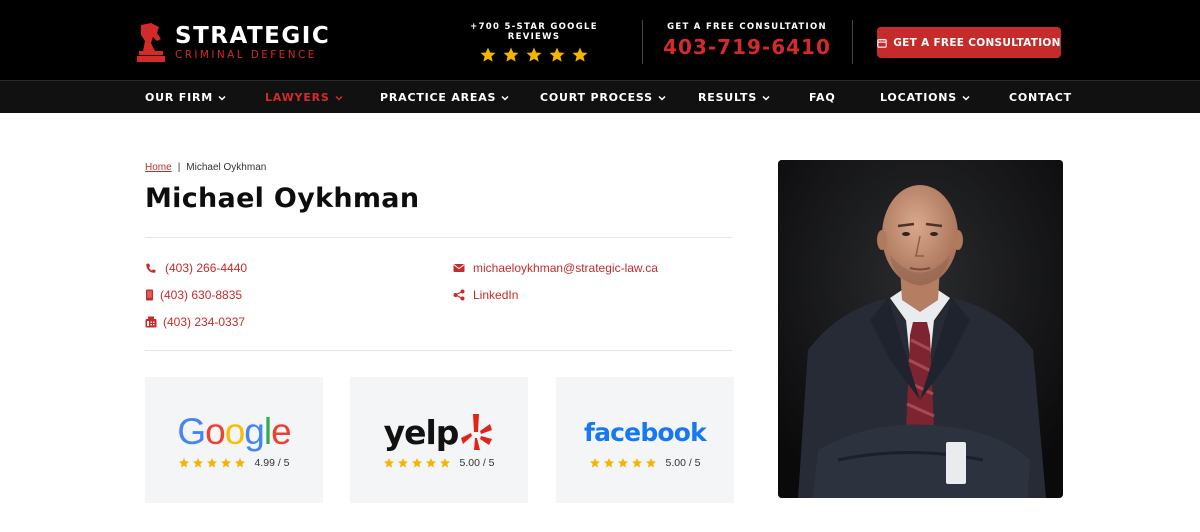  I want to click on yelp-rating: 5.00 / 5, so click(439, 463).